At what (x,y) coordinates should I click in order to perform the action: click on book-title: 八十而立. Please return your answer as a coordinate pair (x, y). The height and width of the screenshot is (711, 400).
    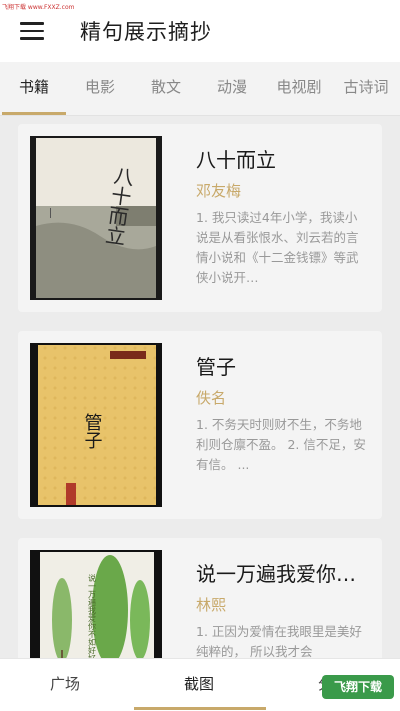
    Looking at the image, I should click on (236, 160).